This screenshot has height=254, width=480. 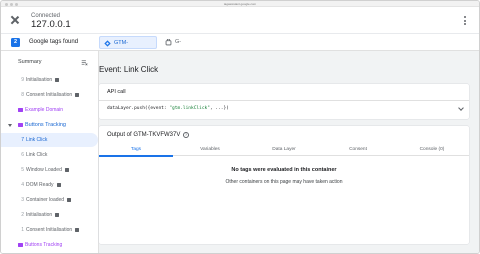 What do you see at coordinates (49, 140) in the screenshot?
I see `sidebar-event-link-click-7: 7 Link Click` at bounding box center [49, 140].